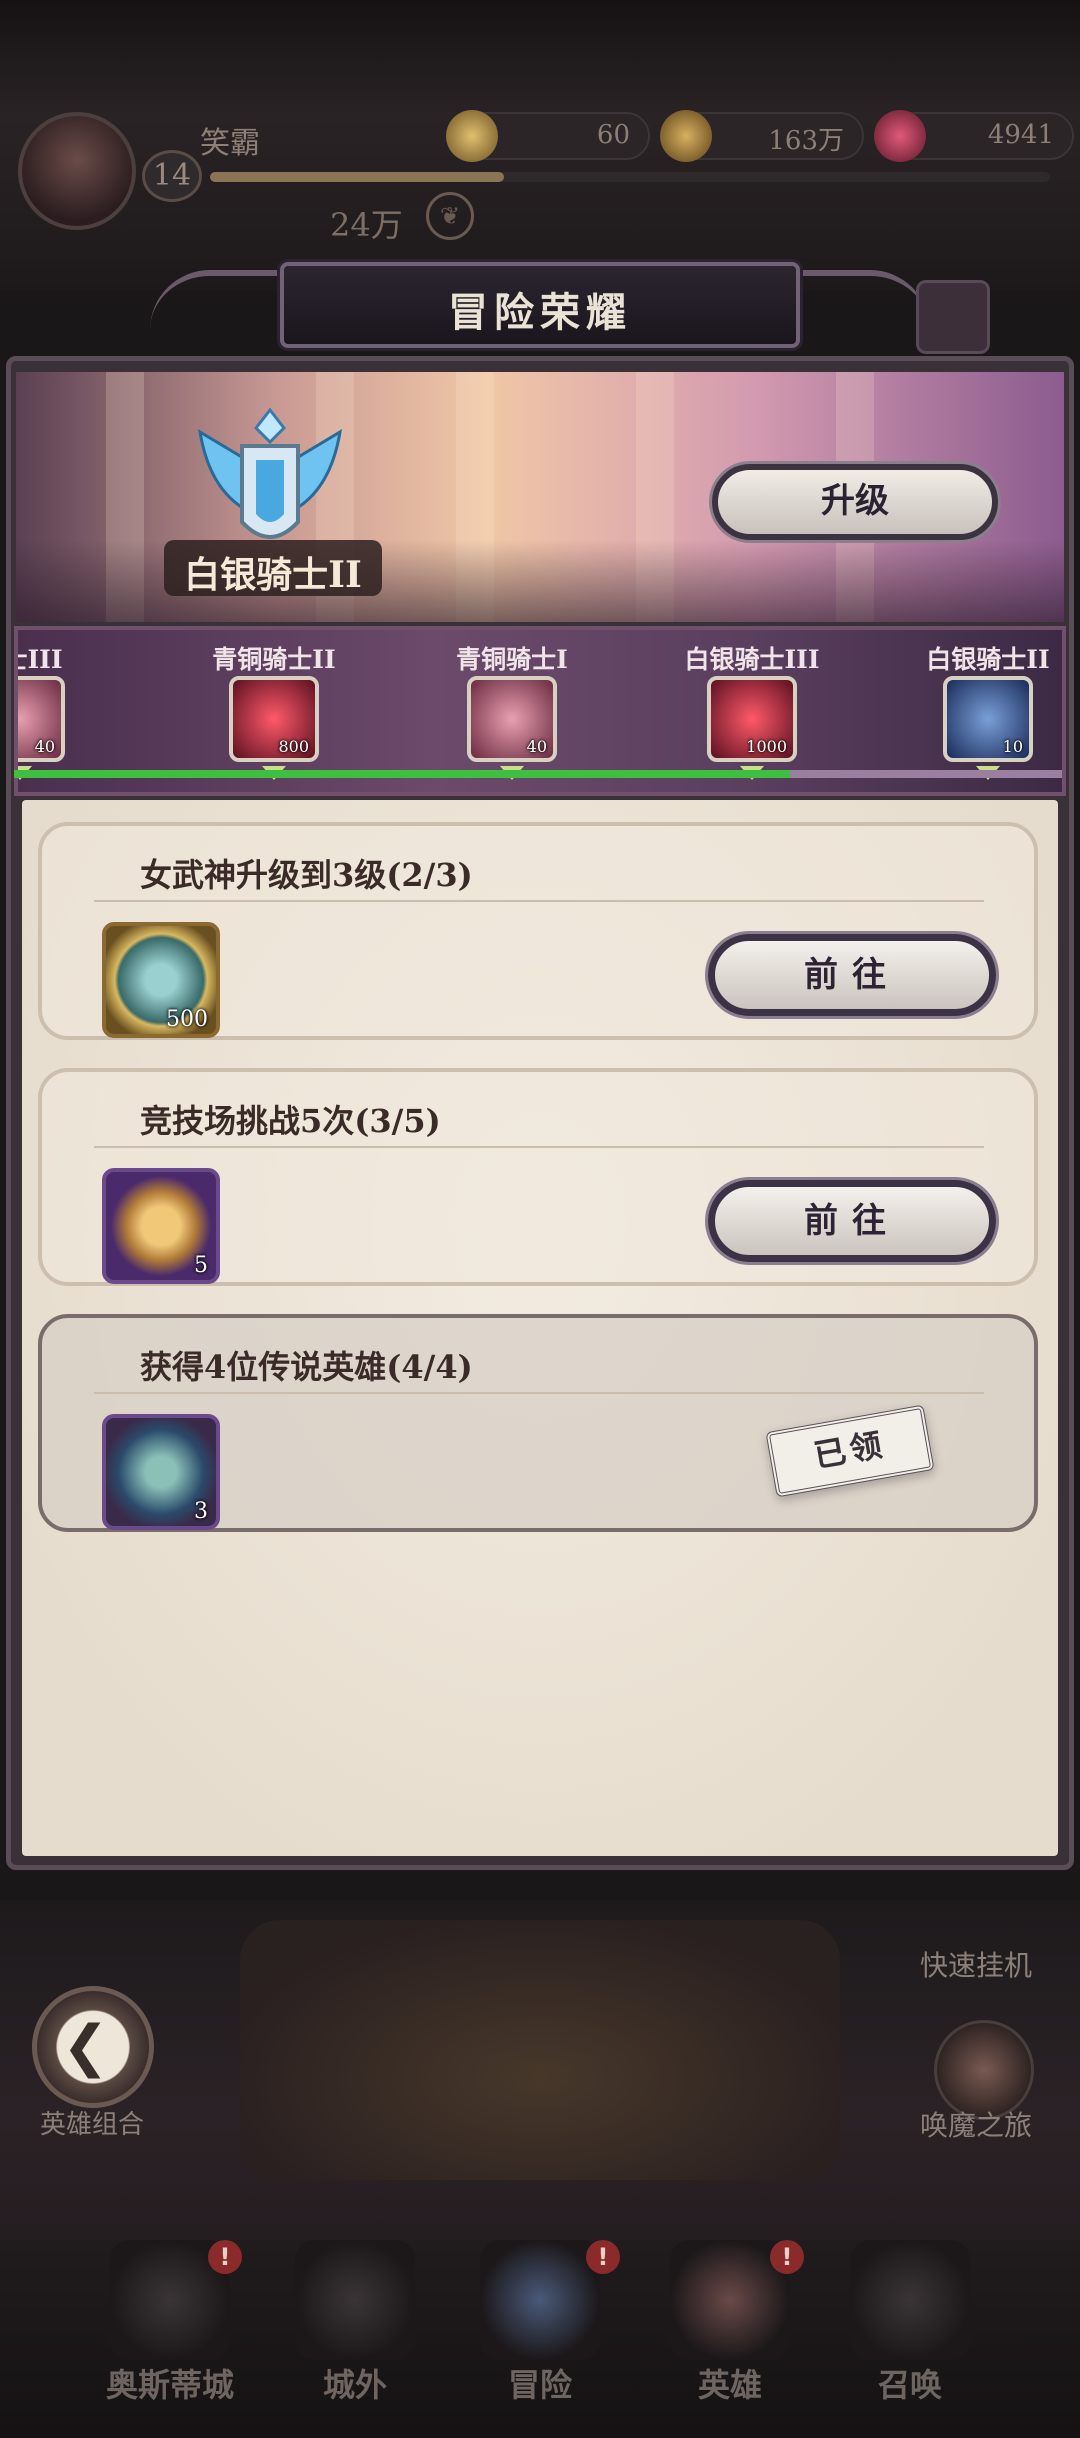 The image size is (1080, 2438). Describe the element at coordinates (766, 746) in the screenshot. I see `milestone-reward-qty: 1000` at that location.